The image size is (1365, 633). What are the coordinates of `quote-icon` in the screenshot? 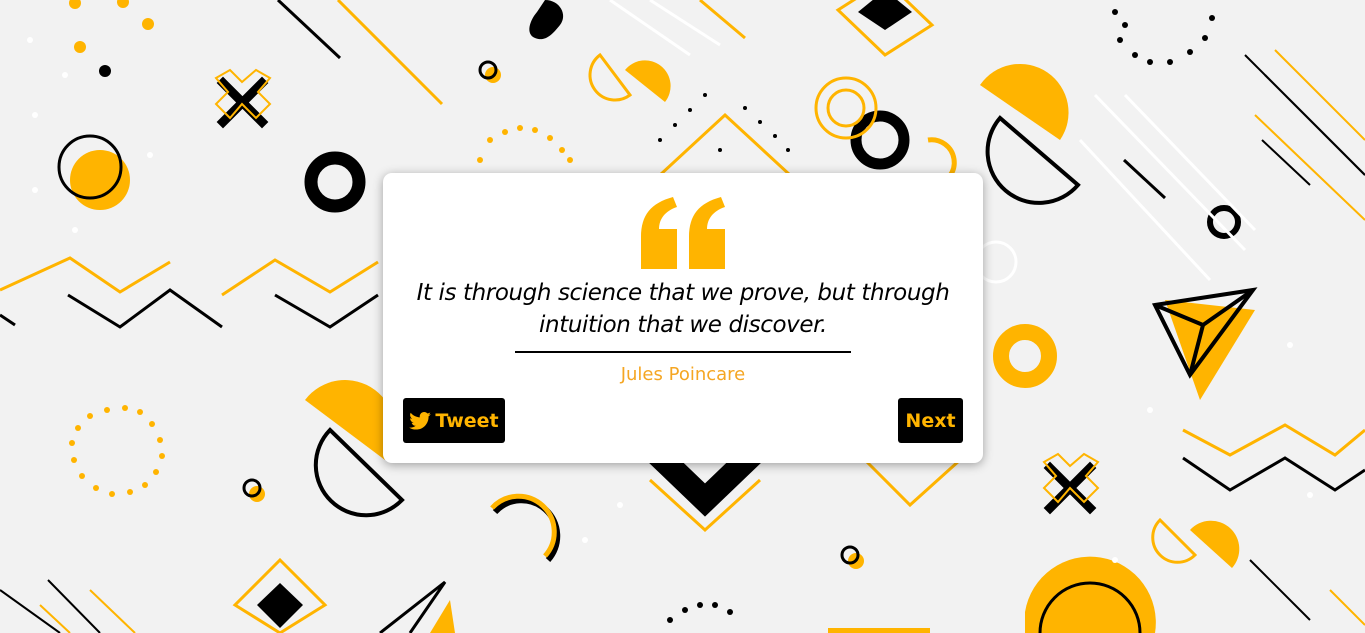 It's located at (683, 233).